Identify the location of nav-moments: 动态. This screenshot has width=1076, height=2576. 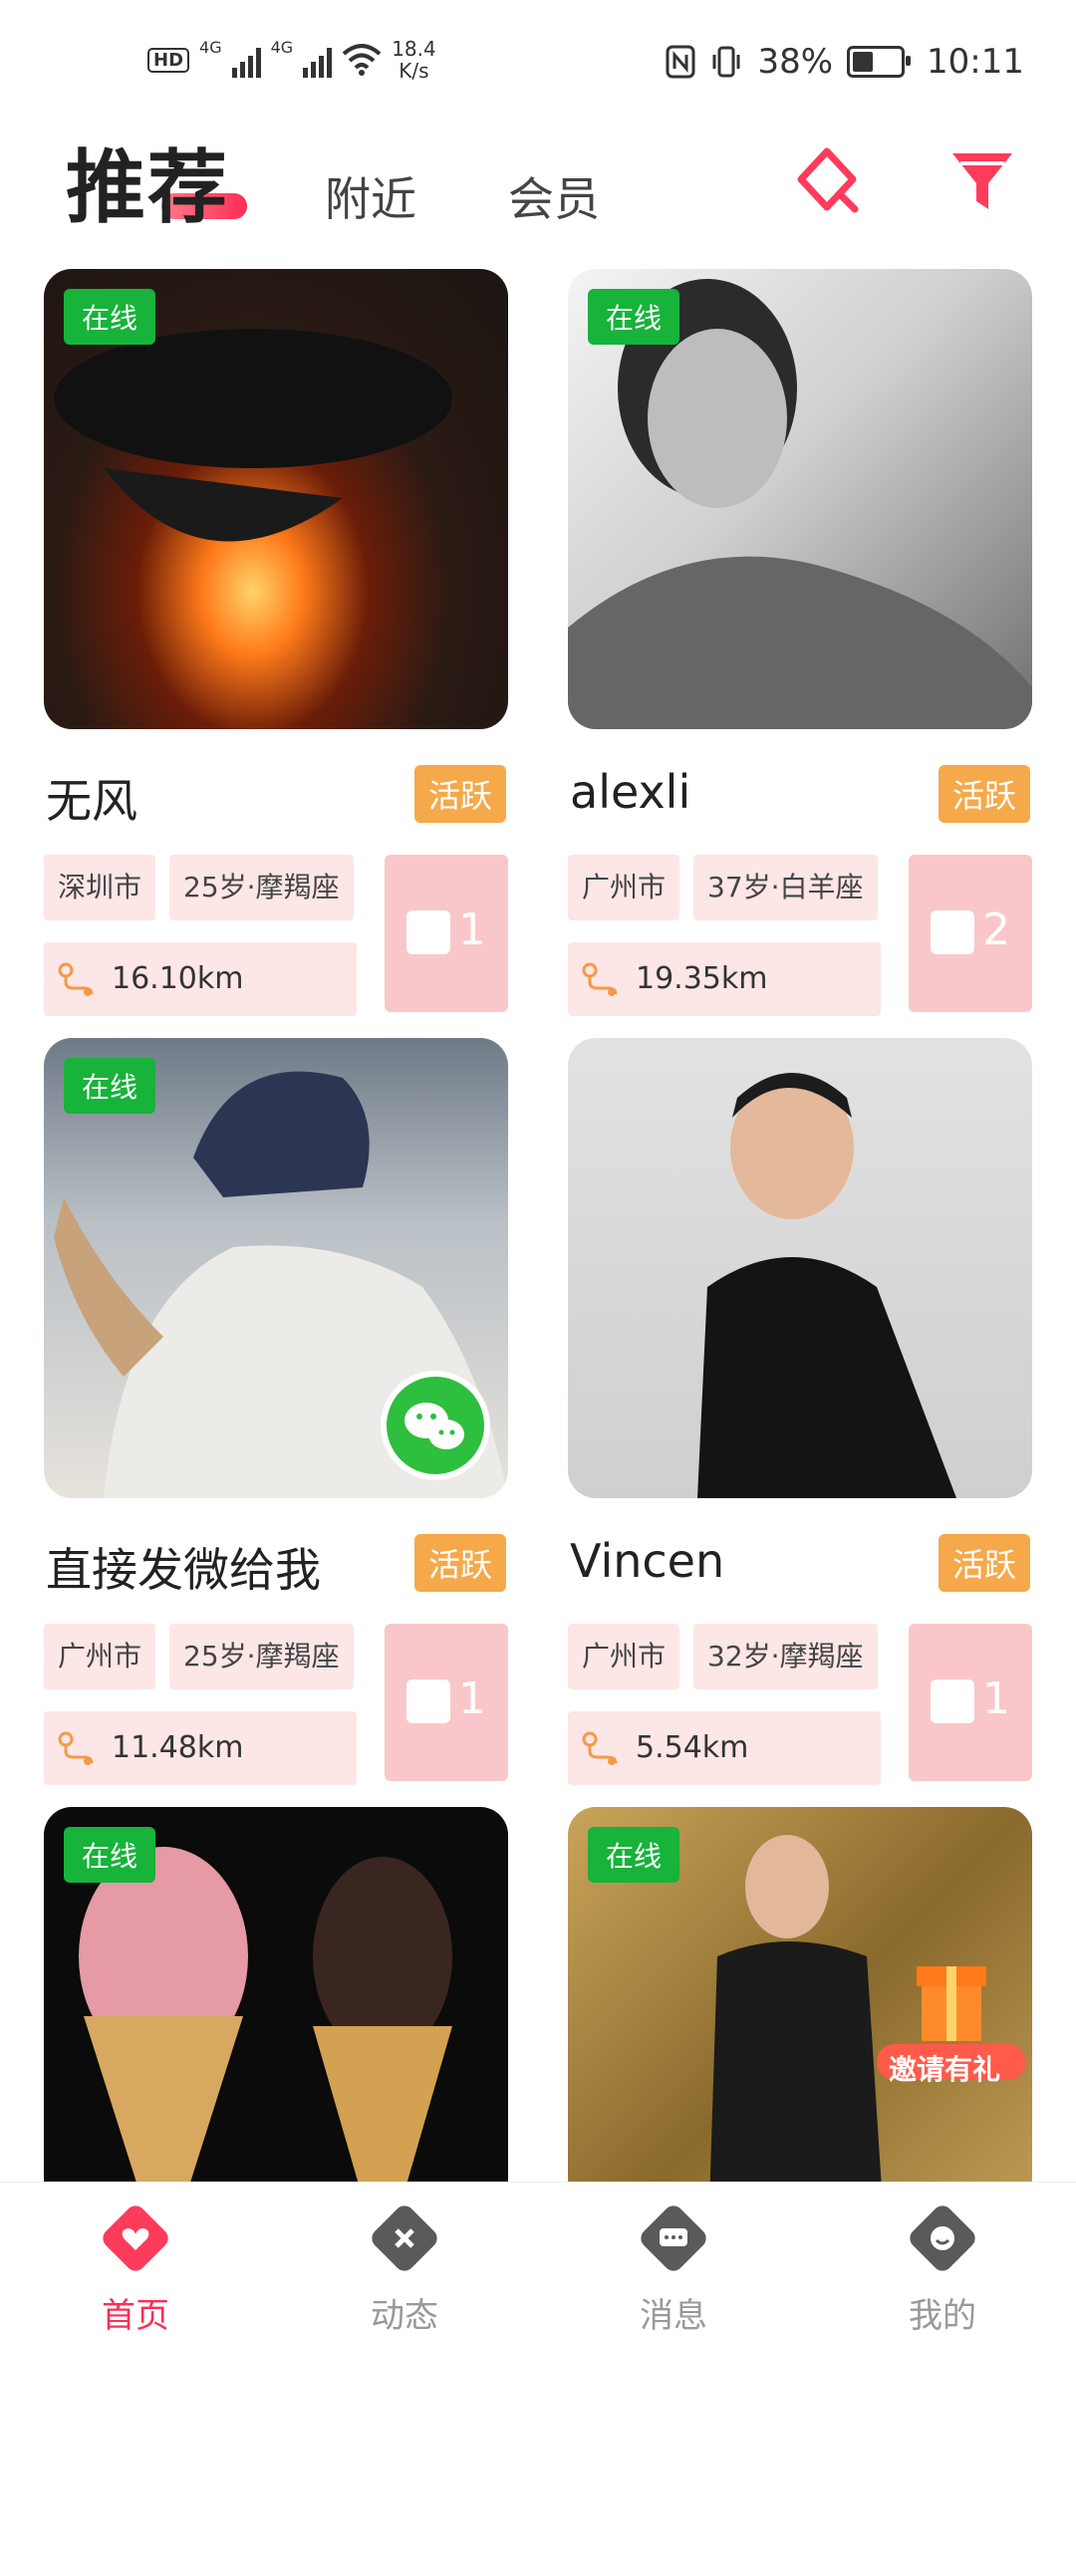
(404, 2268).